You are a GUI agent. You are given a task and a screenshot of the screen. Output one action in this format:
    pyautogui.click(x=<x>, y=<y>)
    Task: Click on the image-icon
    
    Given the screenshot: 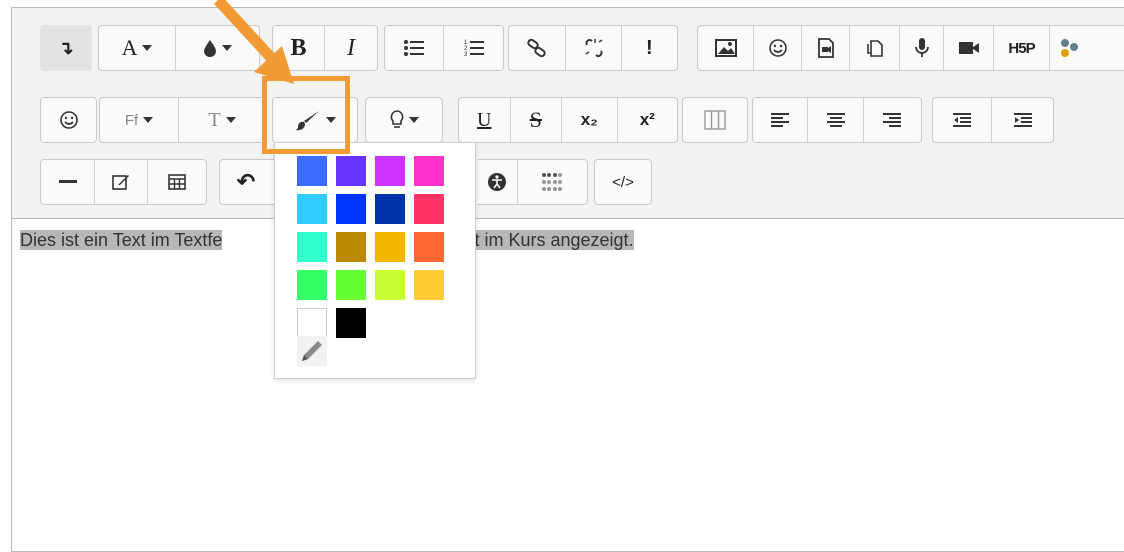 What is the action you would take?
    pyautogui.click(x=725, y=48)
    